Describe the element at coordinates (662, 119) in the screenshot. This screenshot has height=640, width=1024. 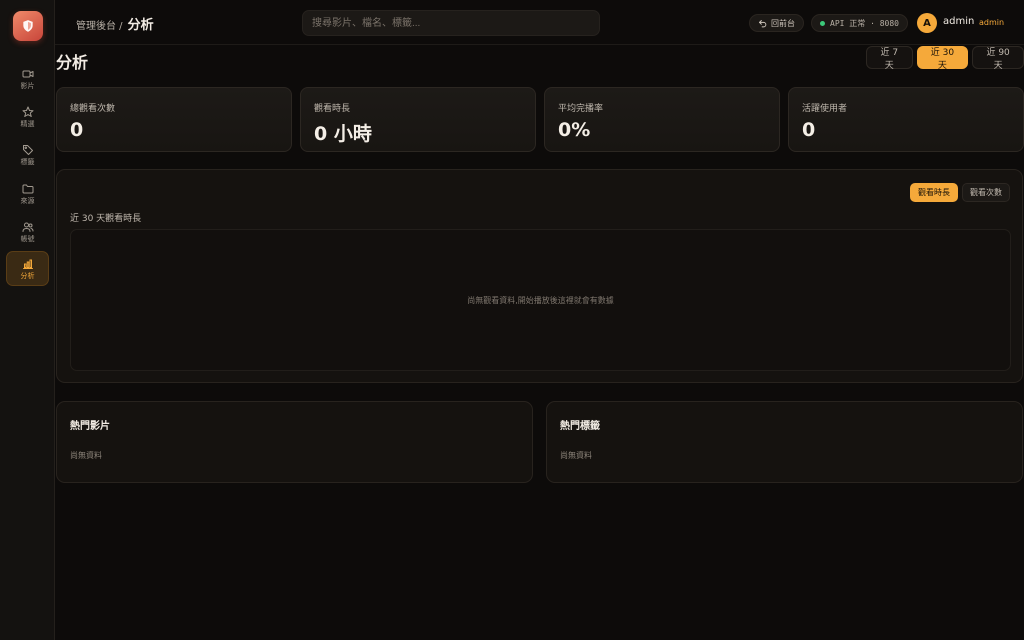
I see `stat-card-completion-rate: 平均完播率 0%` at that location.